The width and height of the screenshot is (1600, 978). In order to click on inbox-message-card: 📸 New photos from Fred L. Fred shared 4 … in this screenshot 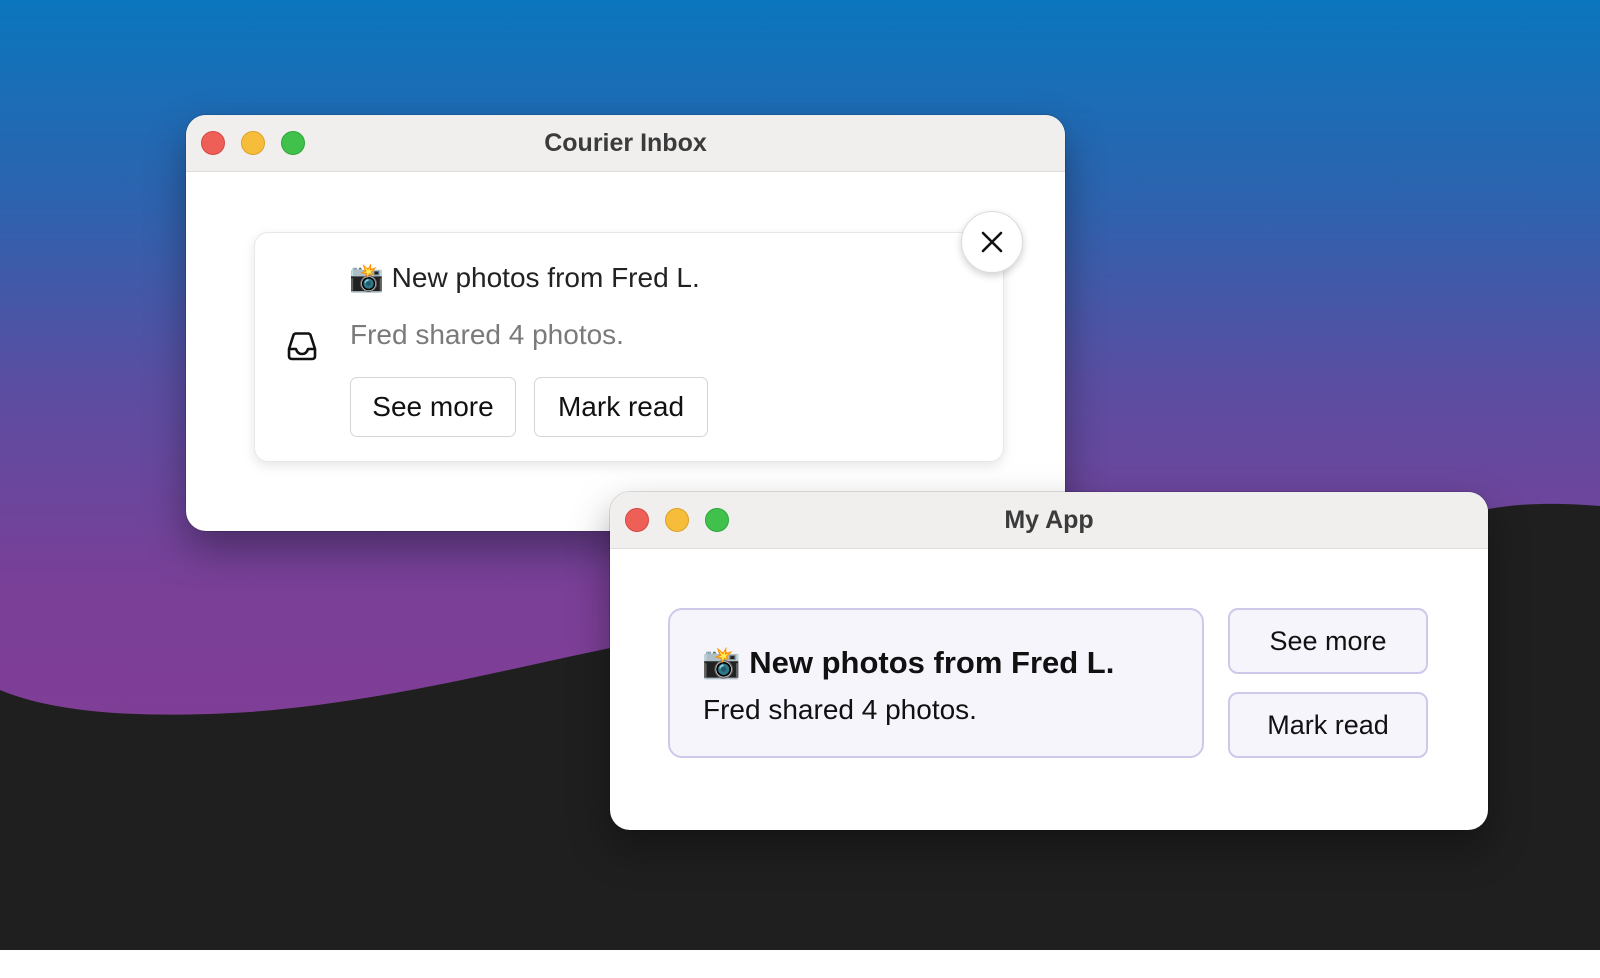, I will do `click(629, 347)`.